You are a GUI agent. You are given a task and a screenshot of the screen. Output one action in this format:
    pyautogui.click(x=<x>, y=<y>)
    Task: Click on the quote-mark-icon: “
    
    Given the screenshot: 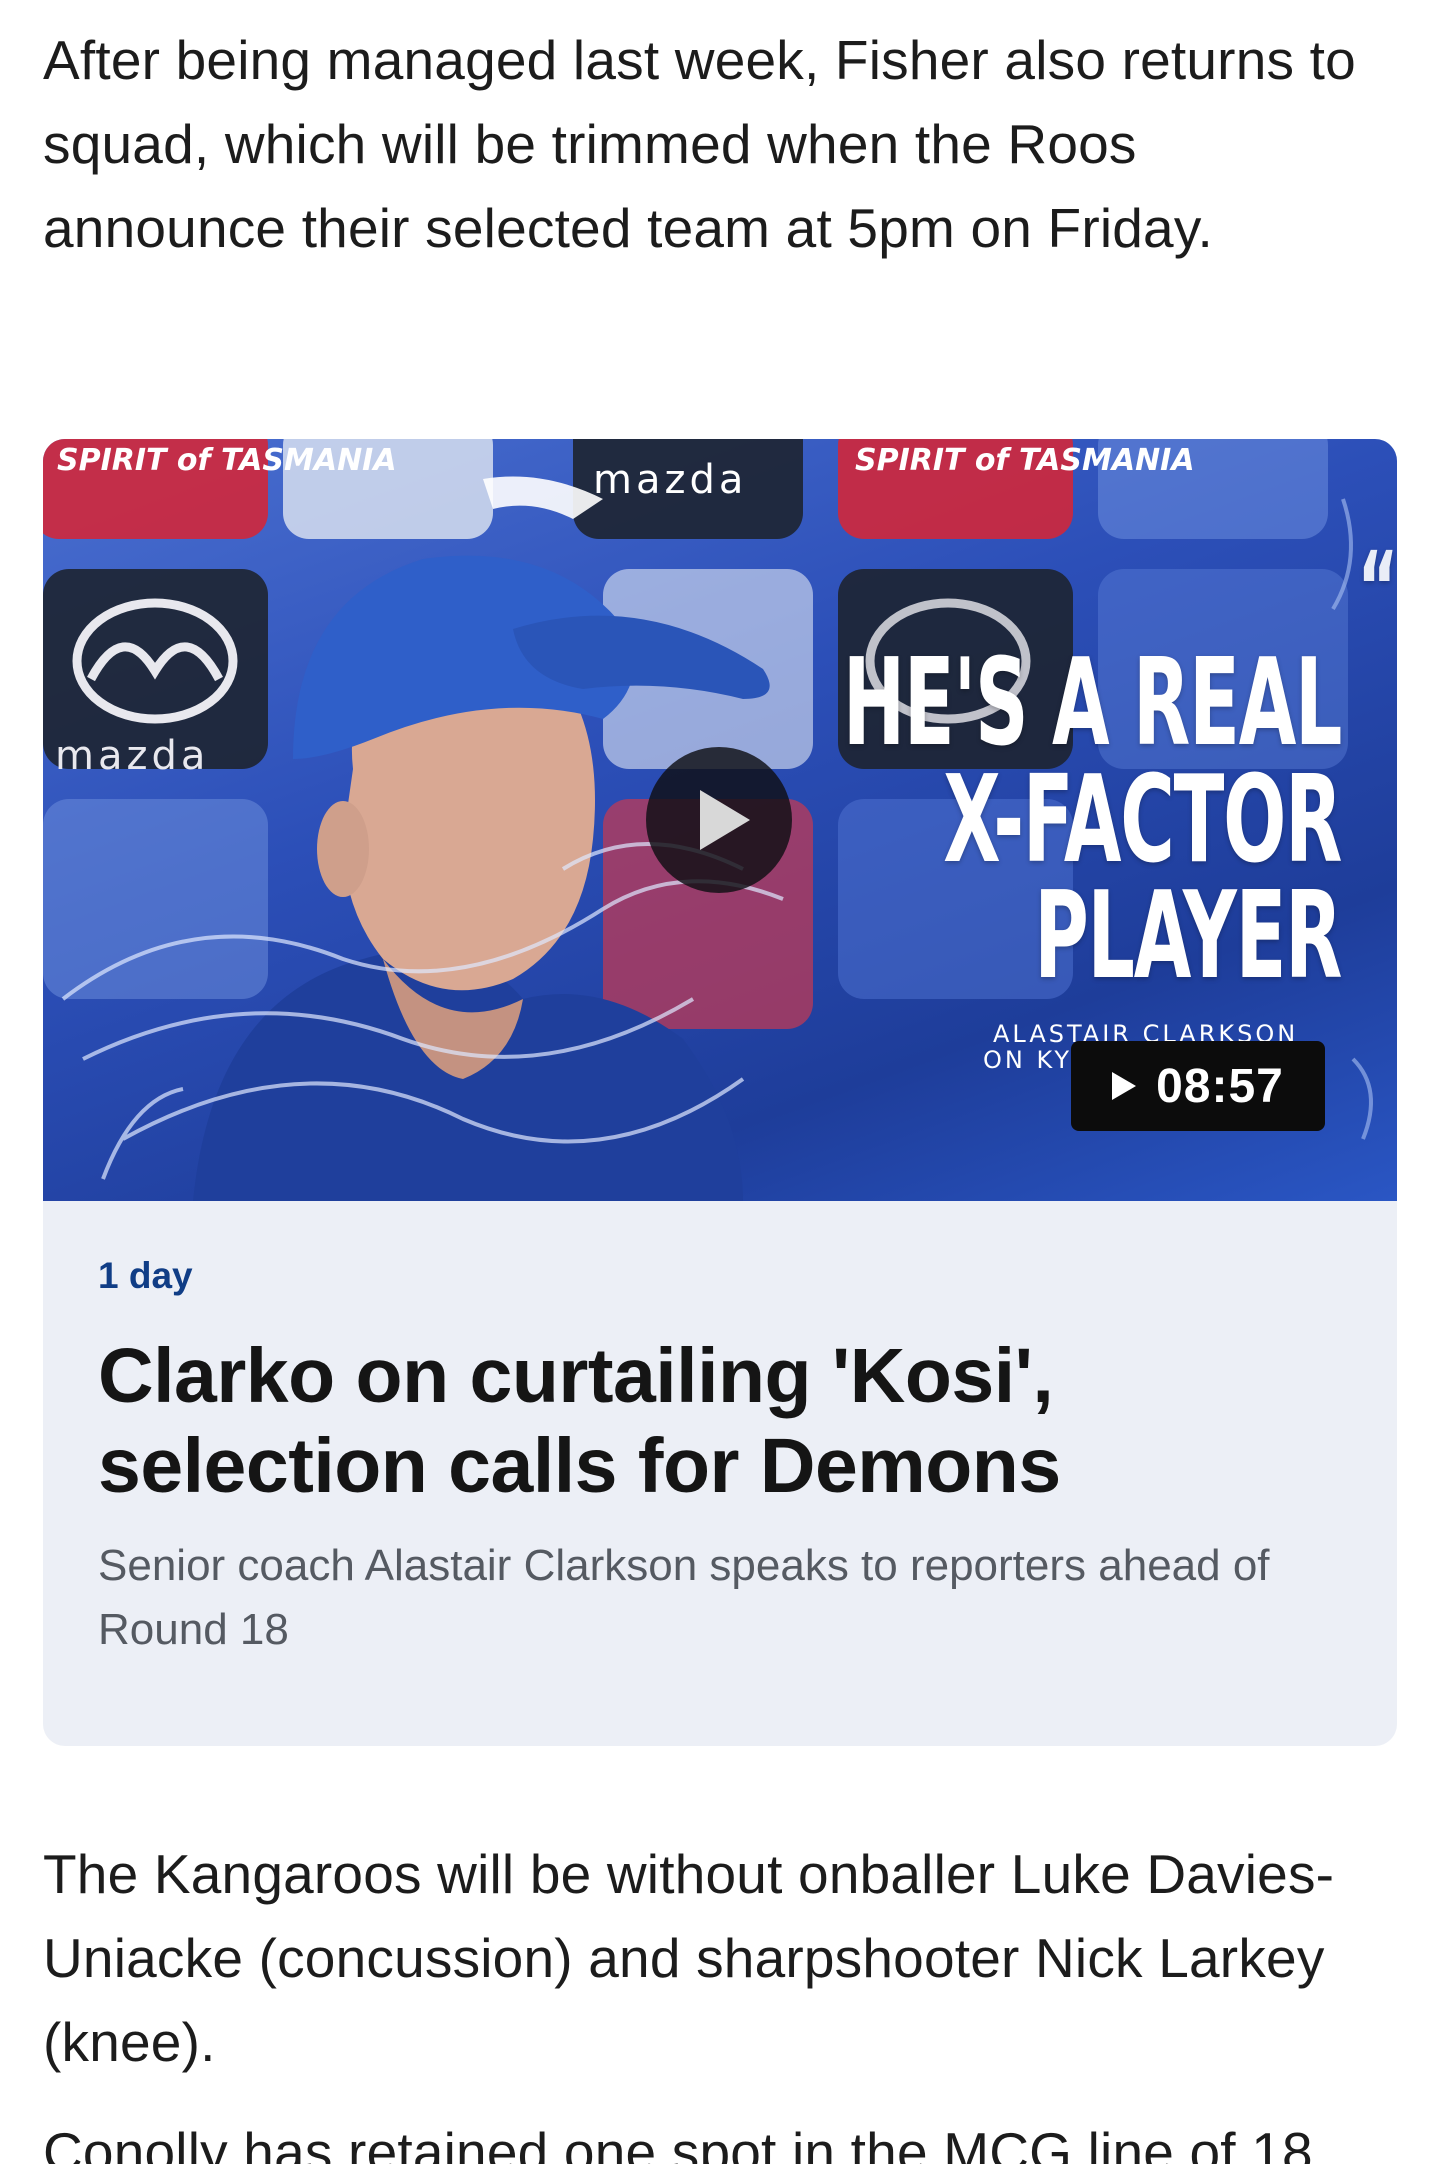 What is the action you would take?
    pyautogui.click(x=1377, y=588)
    